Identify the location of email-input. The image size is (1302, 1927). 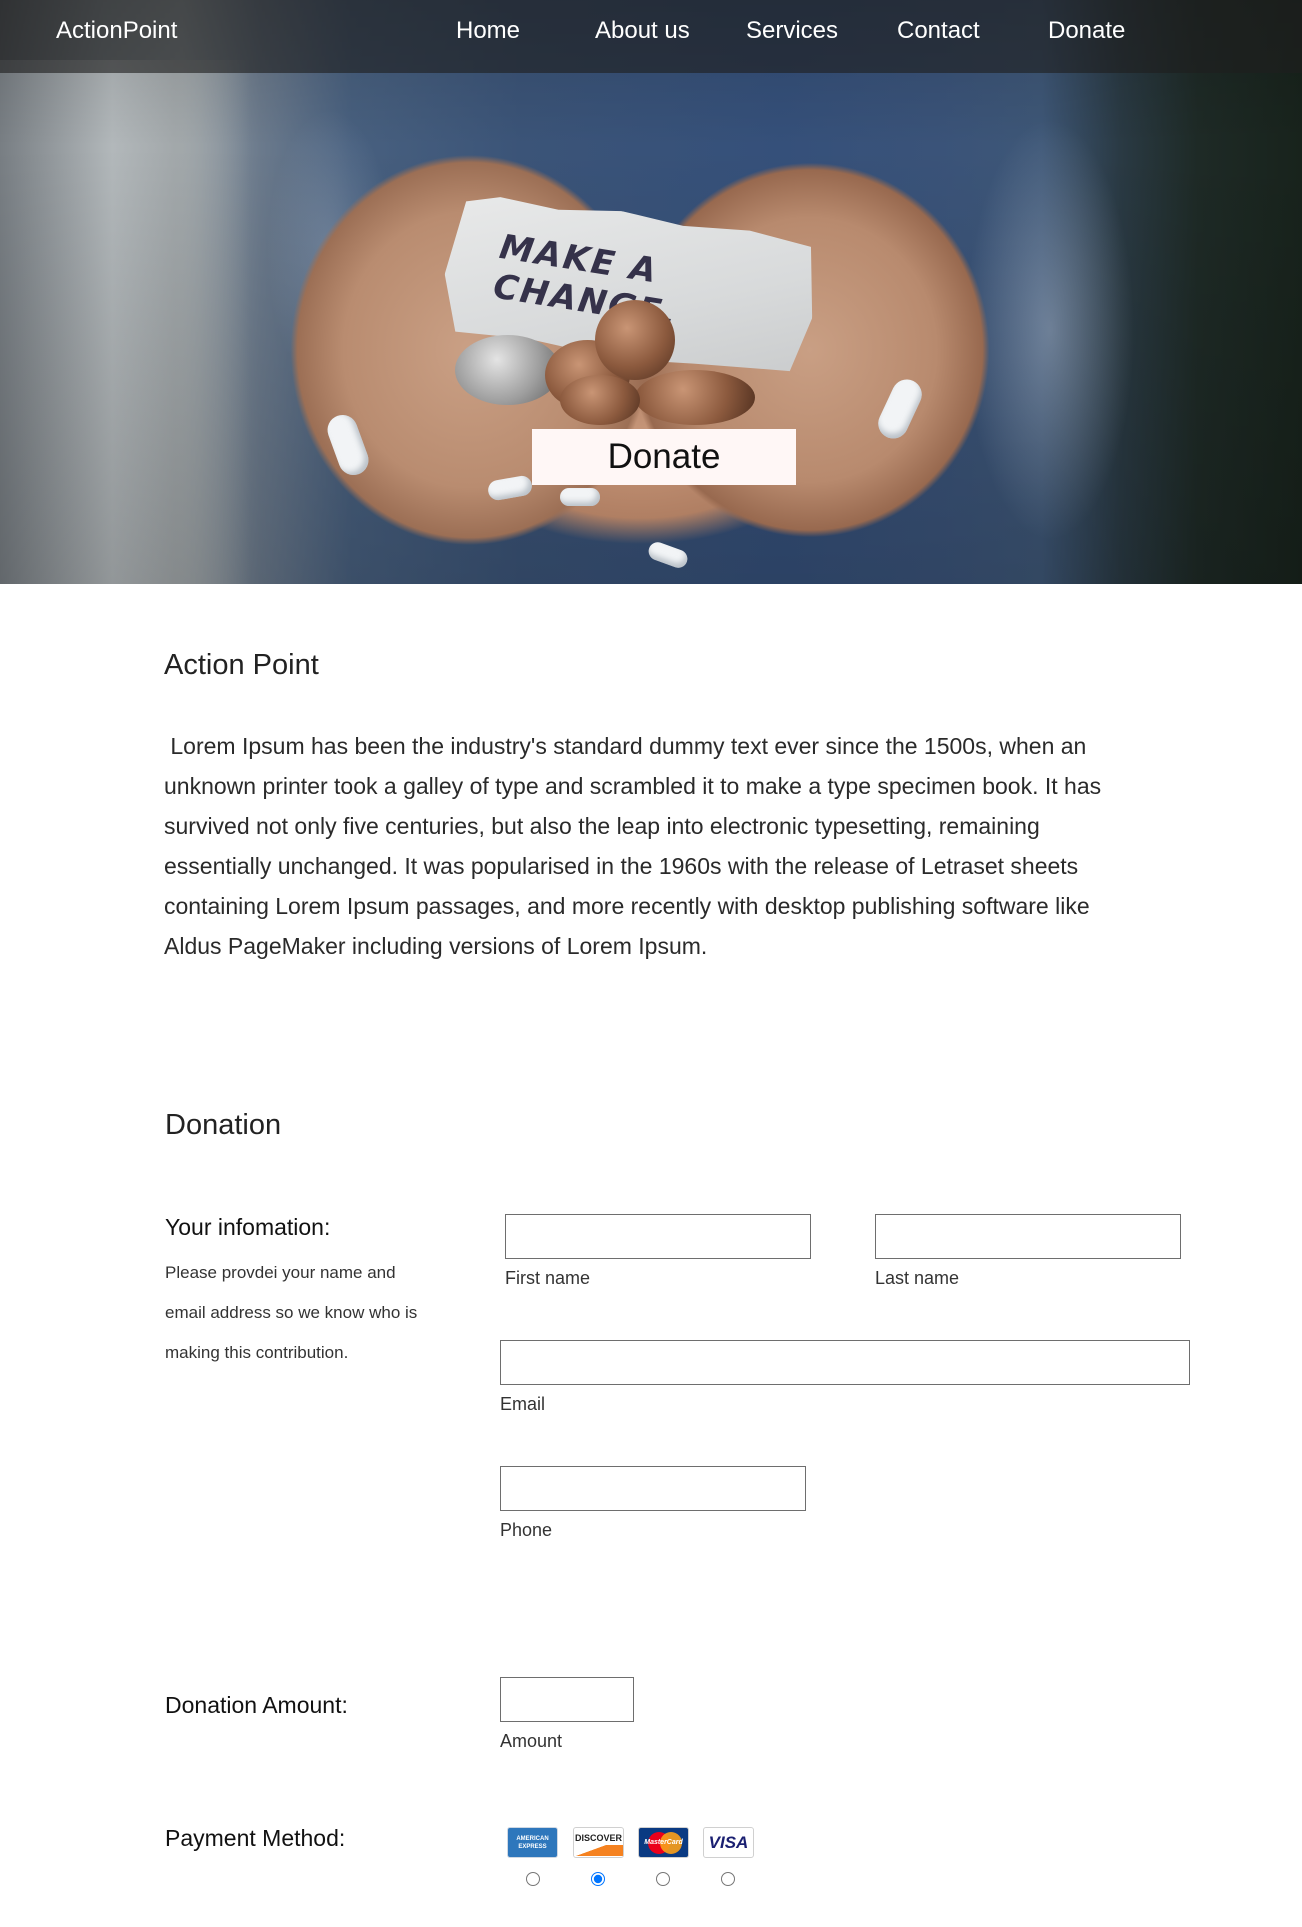
(845, 1362).